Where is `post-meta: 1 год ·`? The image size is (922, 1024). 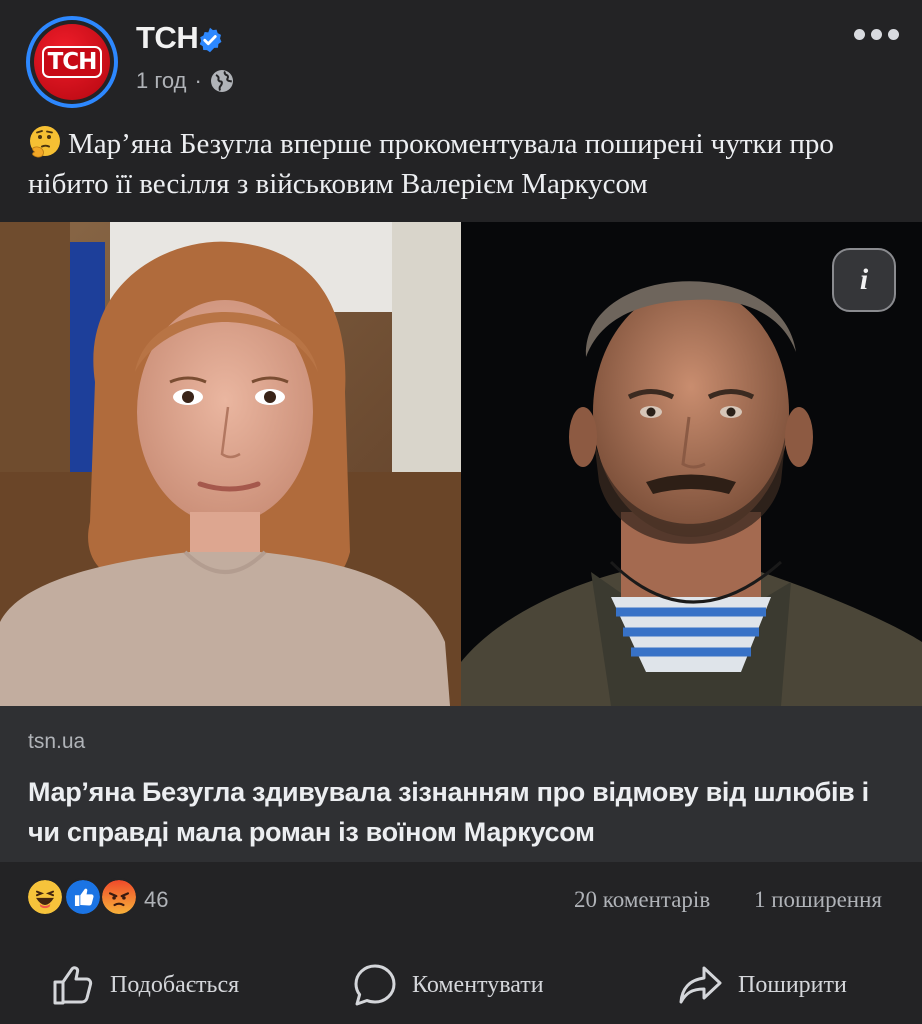
post-meta: 1 год · is located at coordinates (185, 81).